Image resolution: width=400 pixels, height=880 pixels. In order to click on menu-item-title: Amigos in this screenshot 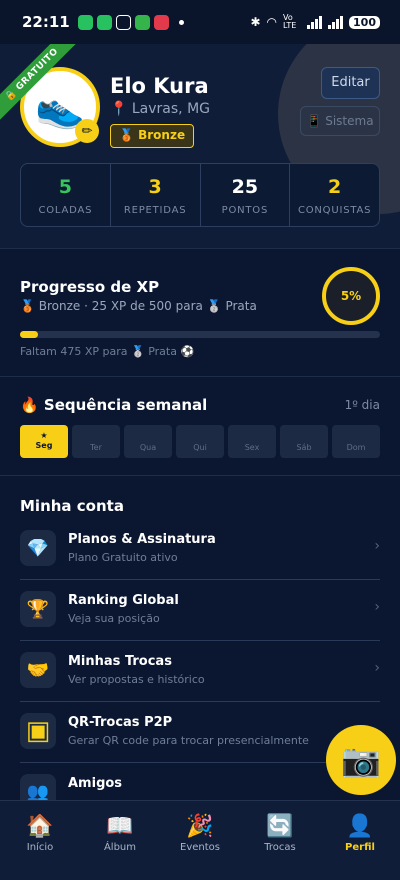, I will do `click(95, 783)`.